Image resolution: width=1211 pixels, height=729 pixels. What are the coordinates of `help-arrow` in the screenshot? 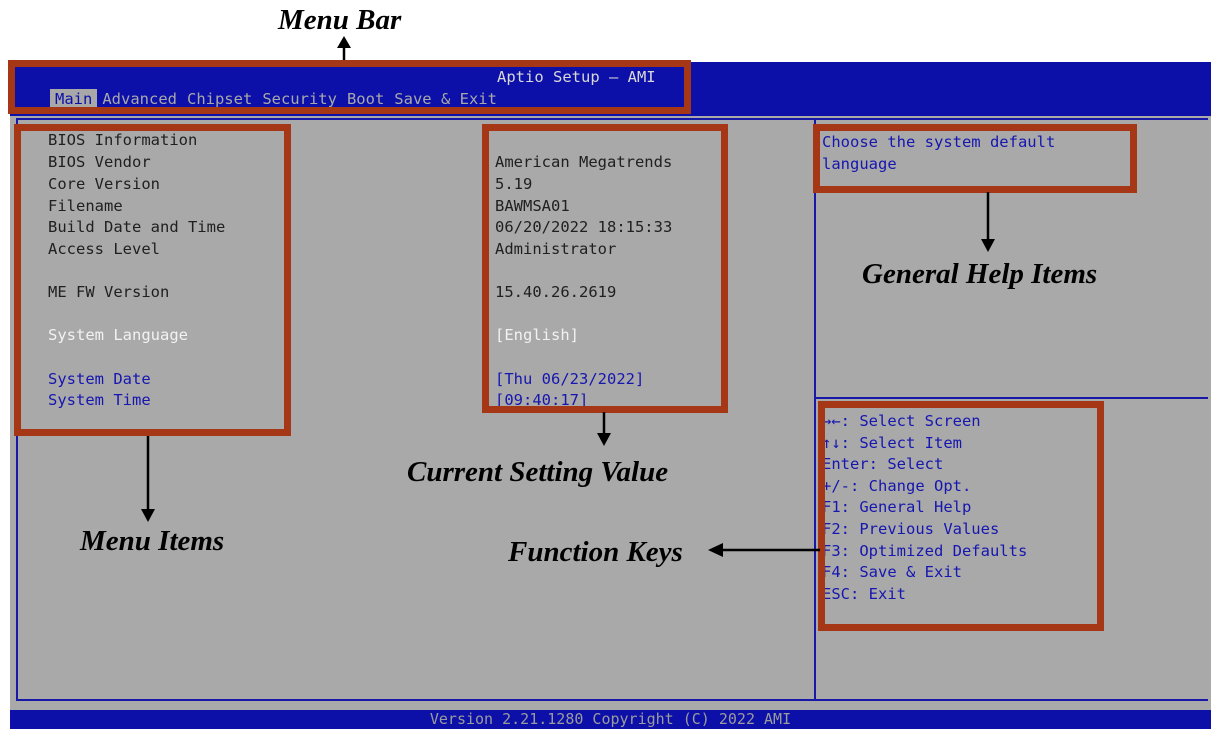 It's located at (988, 222).